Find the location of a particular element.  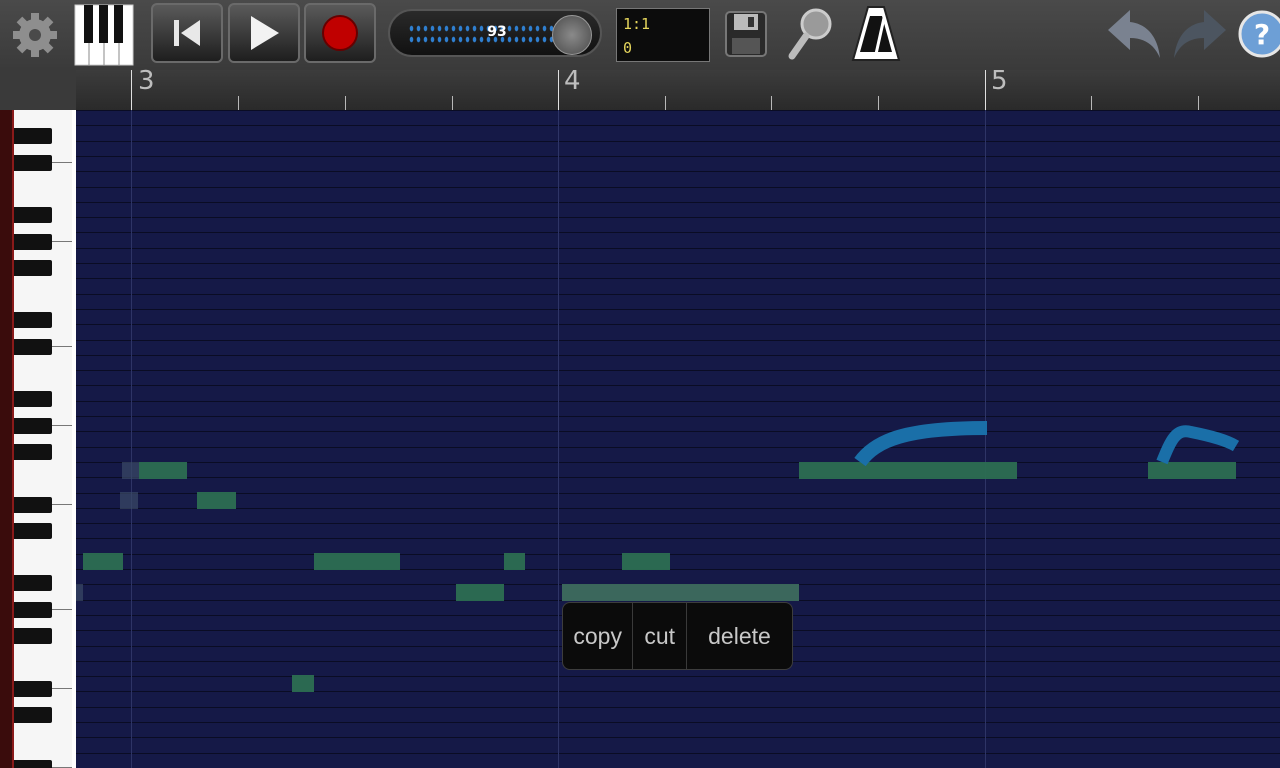

tempo-knob is located at coordinates (572, 35).